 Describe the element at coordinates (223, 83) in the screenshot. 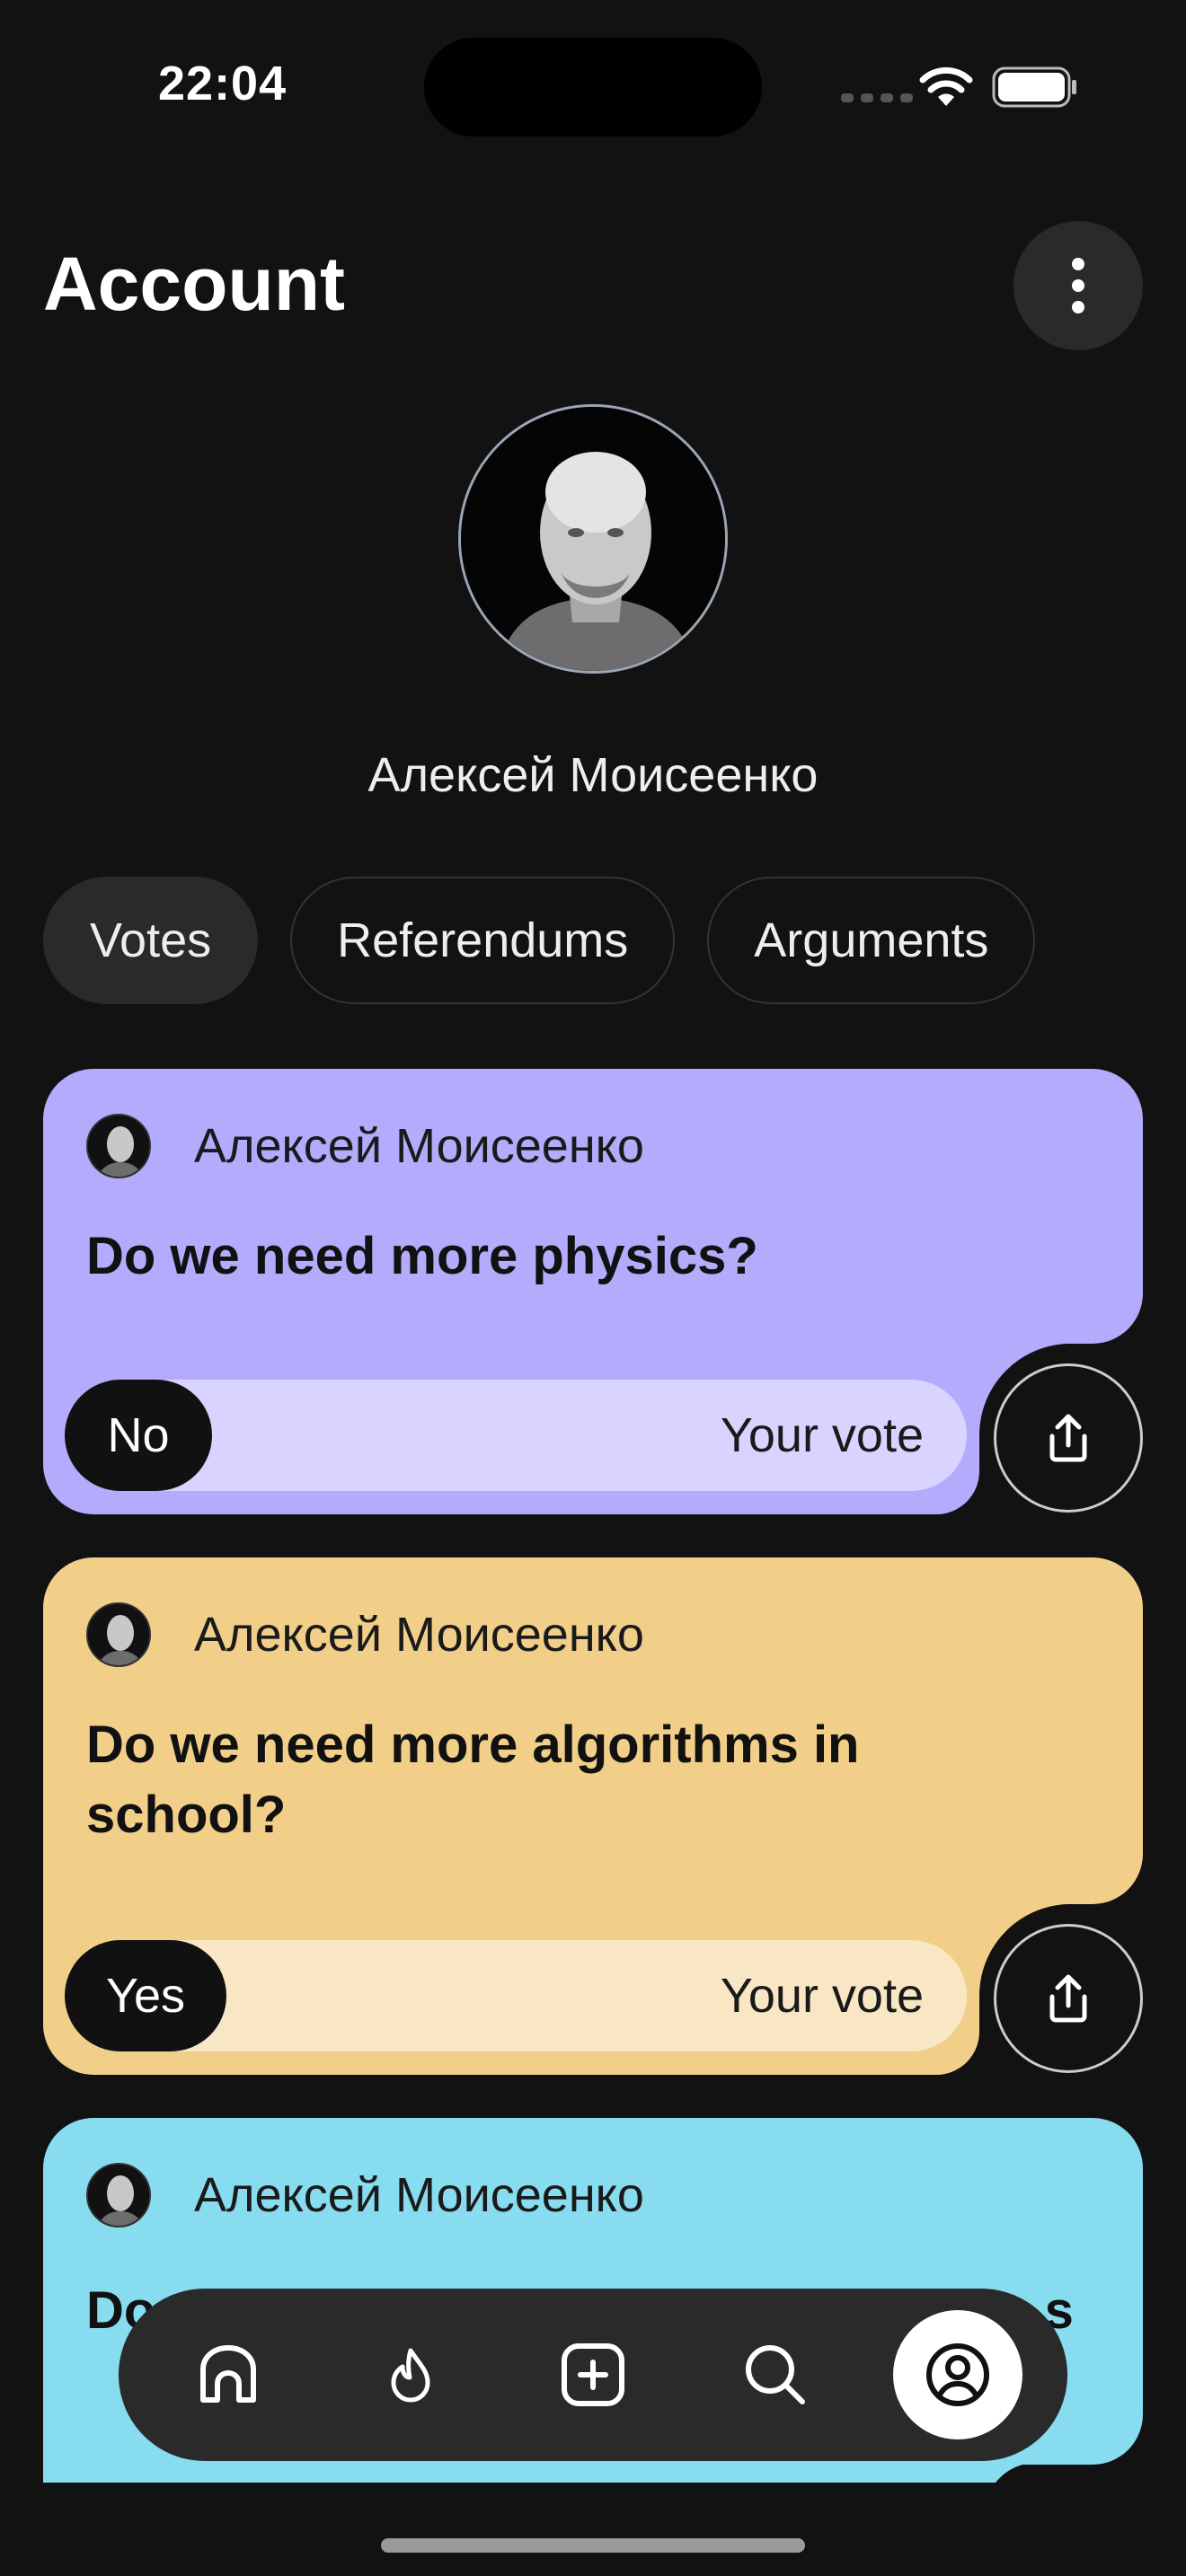

I see `status-time: 22:04` at that location.